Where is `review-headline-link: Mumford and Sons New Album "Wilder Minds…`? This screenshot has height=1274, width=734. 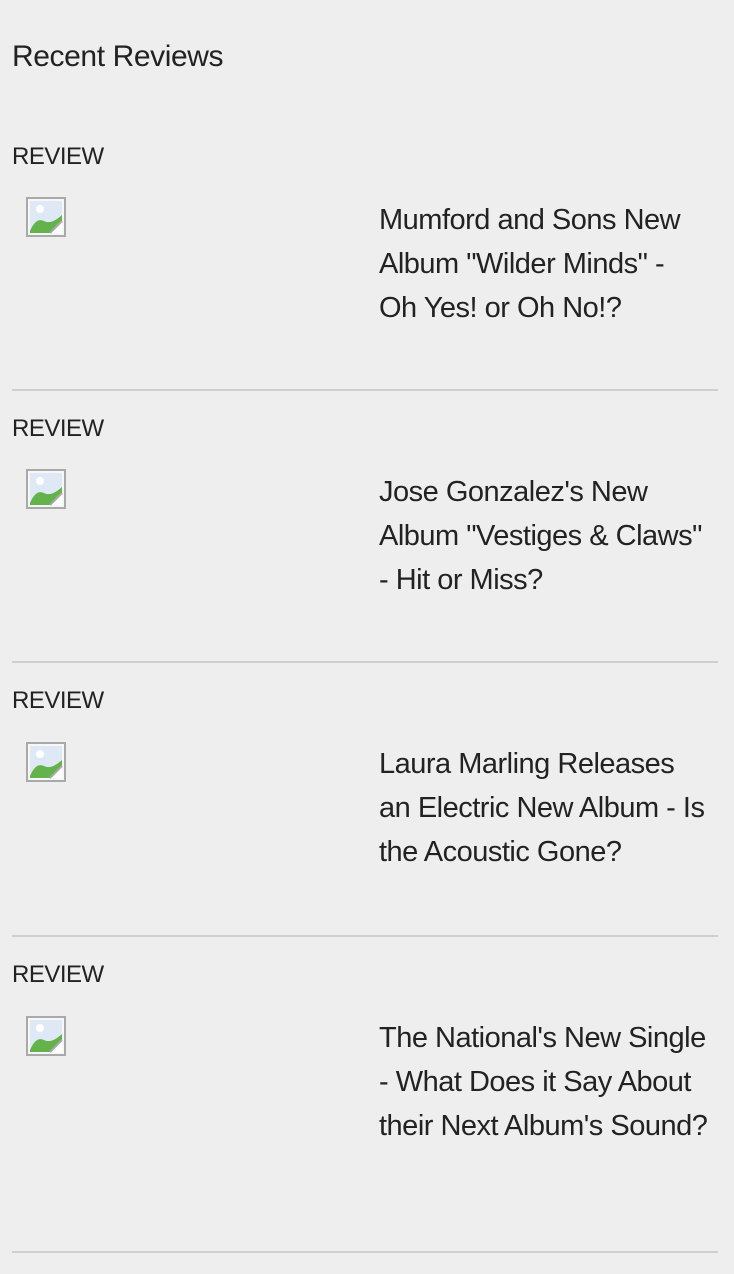 review-headline-link: Mumford and Sons New Album "Wilder Minds… is located at coordinates (544, 264).